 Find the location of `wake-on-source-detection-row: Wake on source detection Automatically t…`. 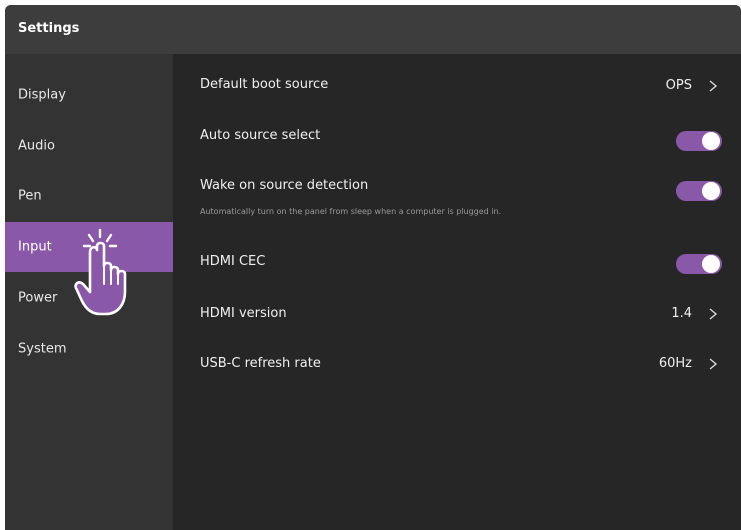

wake-on-source-detection-row: Wake on source detection Automatically t… is located at coordinates (457, 196).